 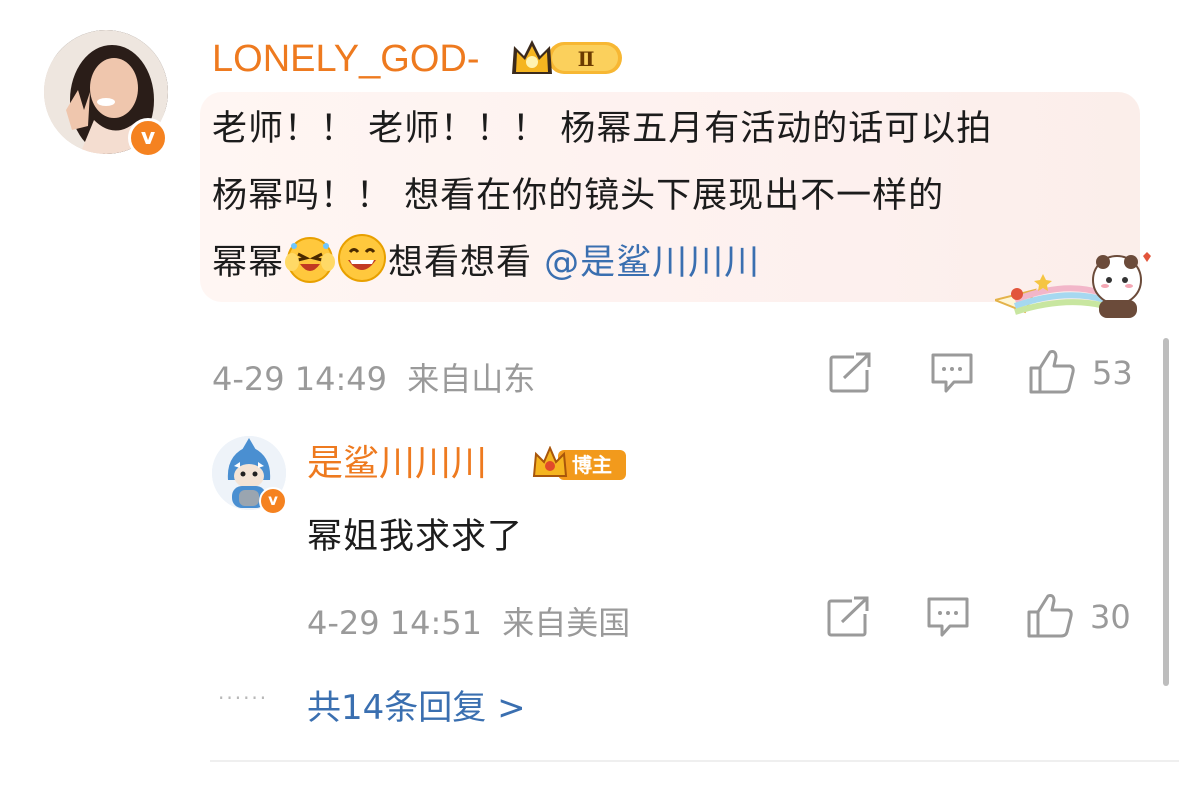 I want to click on ellipsis-icon: ······, so click(x=243, y=698).